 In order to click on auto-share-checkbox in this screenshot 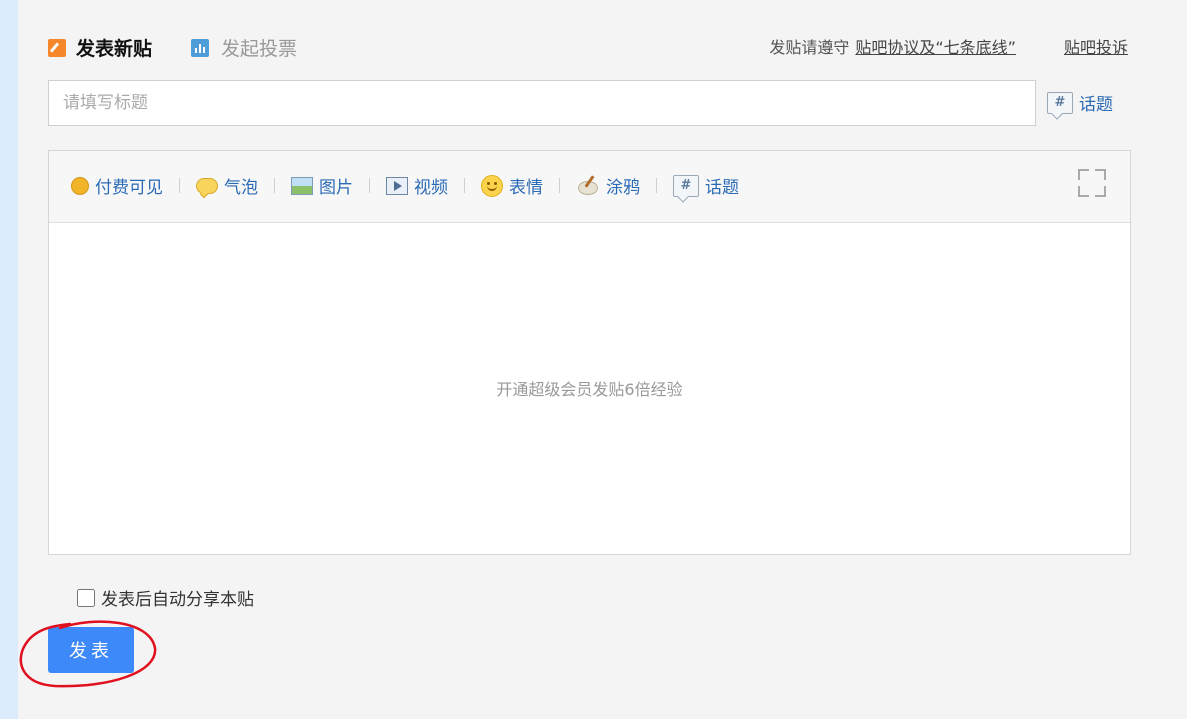, I will do `click(86, 597)`.